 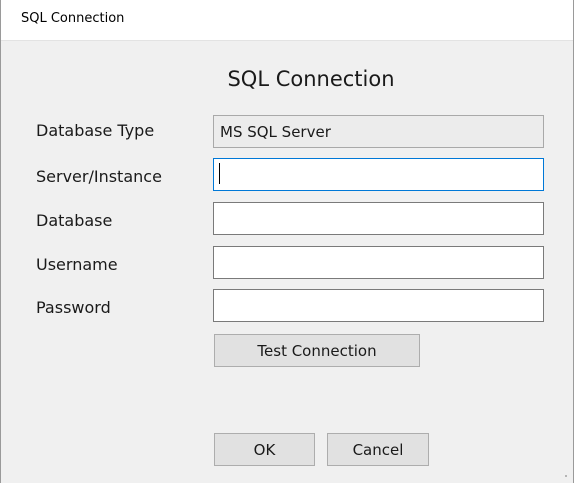 What do you see at coordinates (378, 131) in the screenshot?
I see `database-type-field: MS SQL Server` at bounding box center [378, 131].